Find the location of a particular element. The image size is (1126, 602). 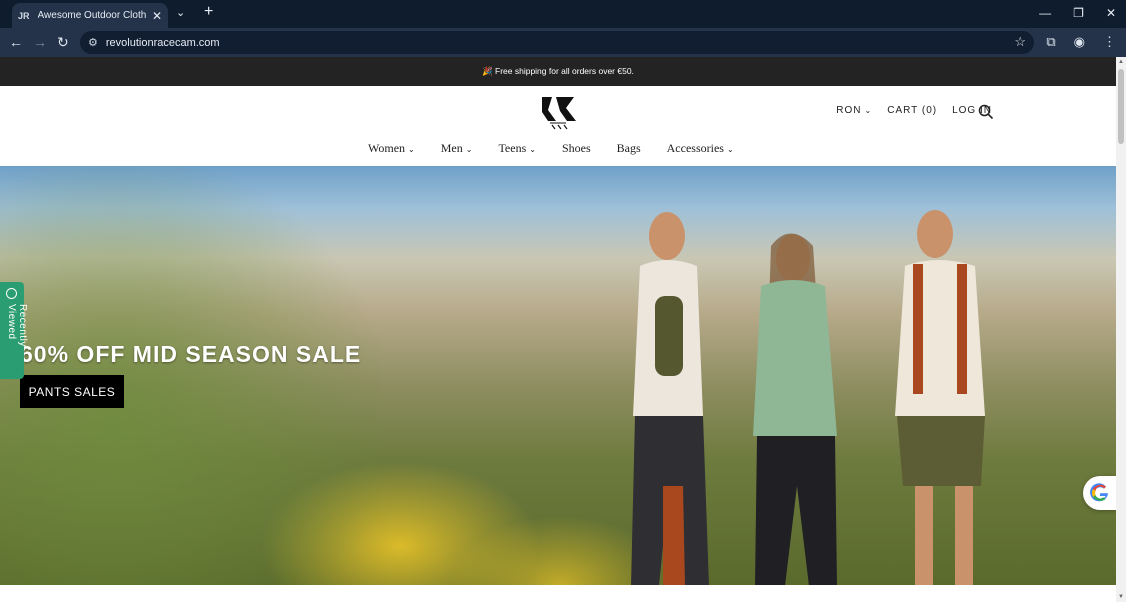

nav-item-label: Bags is located at coordinates (628, 148).